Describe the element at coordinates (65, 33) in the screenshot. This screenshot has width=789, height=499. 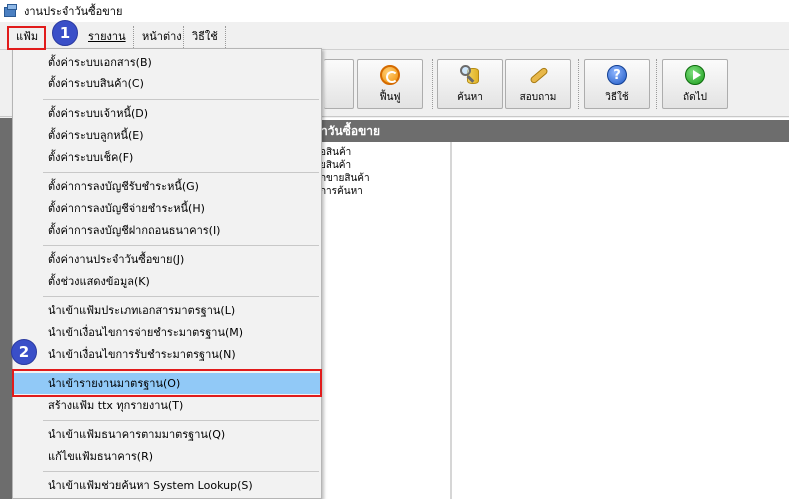
I see `step-1-badge: 1` at that location.